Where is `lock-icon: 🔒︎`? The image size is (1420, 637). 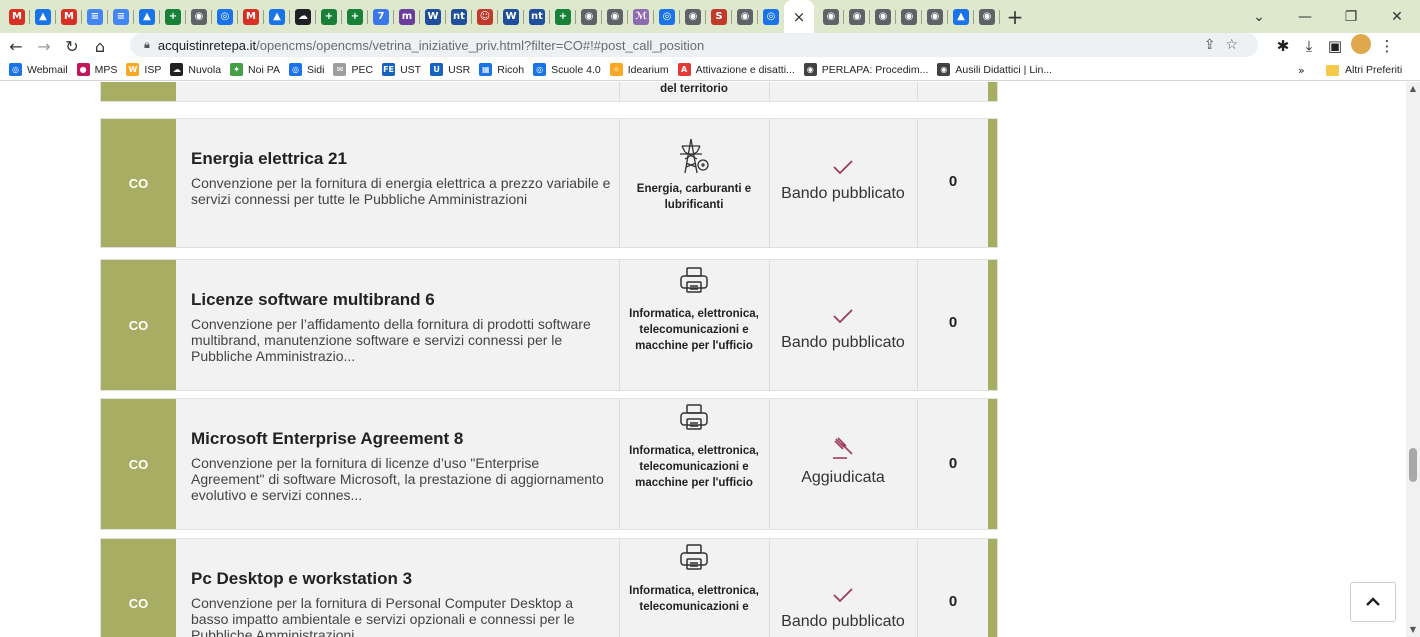
lock-icon: 🔒︎ is located at coordinates (147, 45).